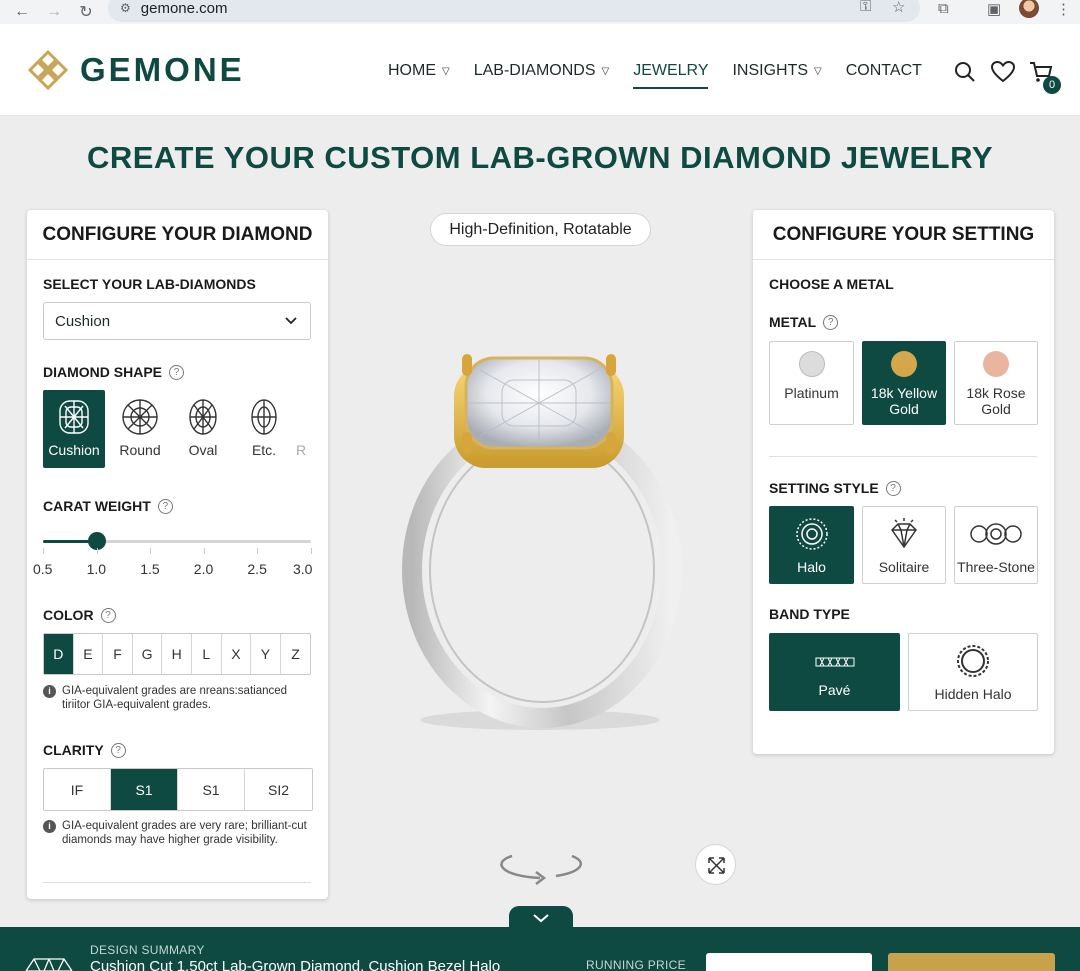 This screenshot has height=971, width=1080. I want to click on shape-cushion-label: Cushion, so click(74, 450).